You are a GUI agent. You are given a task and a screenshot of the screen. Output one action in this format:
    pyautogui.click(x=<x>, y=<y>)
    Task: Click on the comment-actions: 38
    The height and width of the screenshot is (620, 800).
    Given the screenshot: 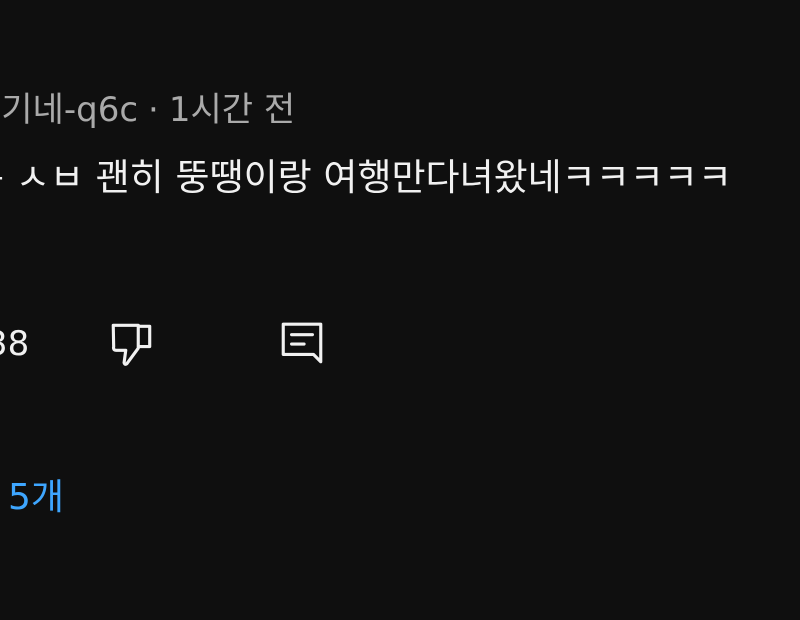 What is the action you would take?
    pyautogui.click(x=400, y=344)
    